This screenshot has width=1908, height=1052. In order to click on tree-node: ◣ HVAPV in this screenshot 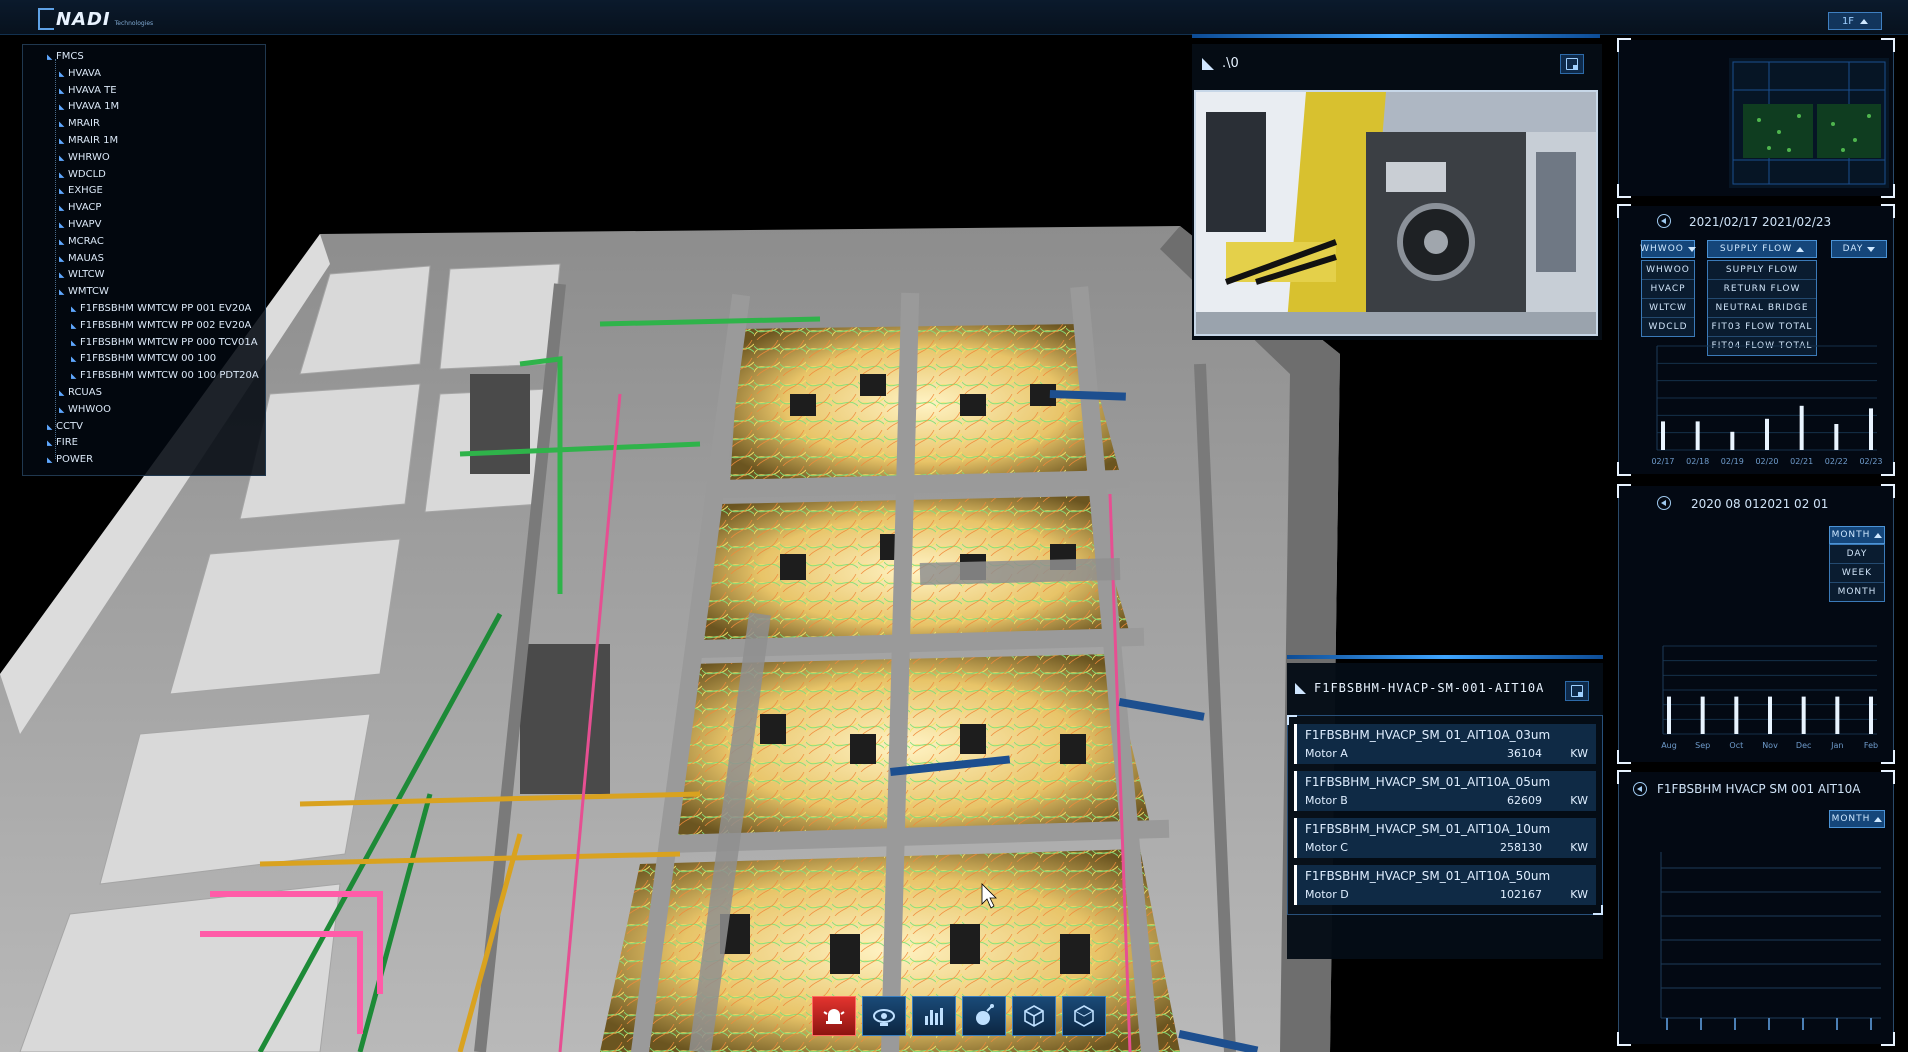, I will do `click(144, 225)`.